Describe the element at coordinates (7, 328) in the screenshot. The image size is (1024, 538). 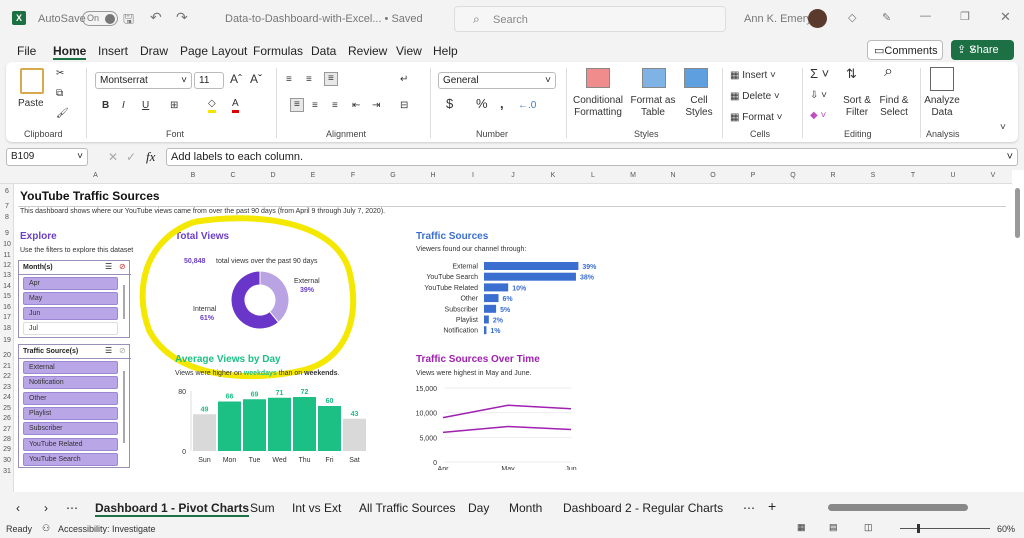
I see `row-header: 18` at that location.